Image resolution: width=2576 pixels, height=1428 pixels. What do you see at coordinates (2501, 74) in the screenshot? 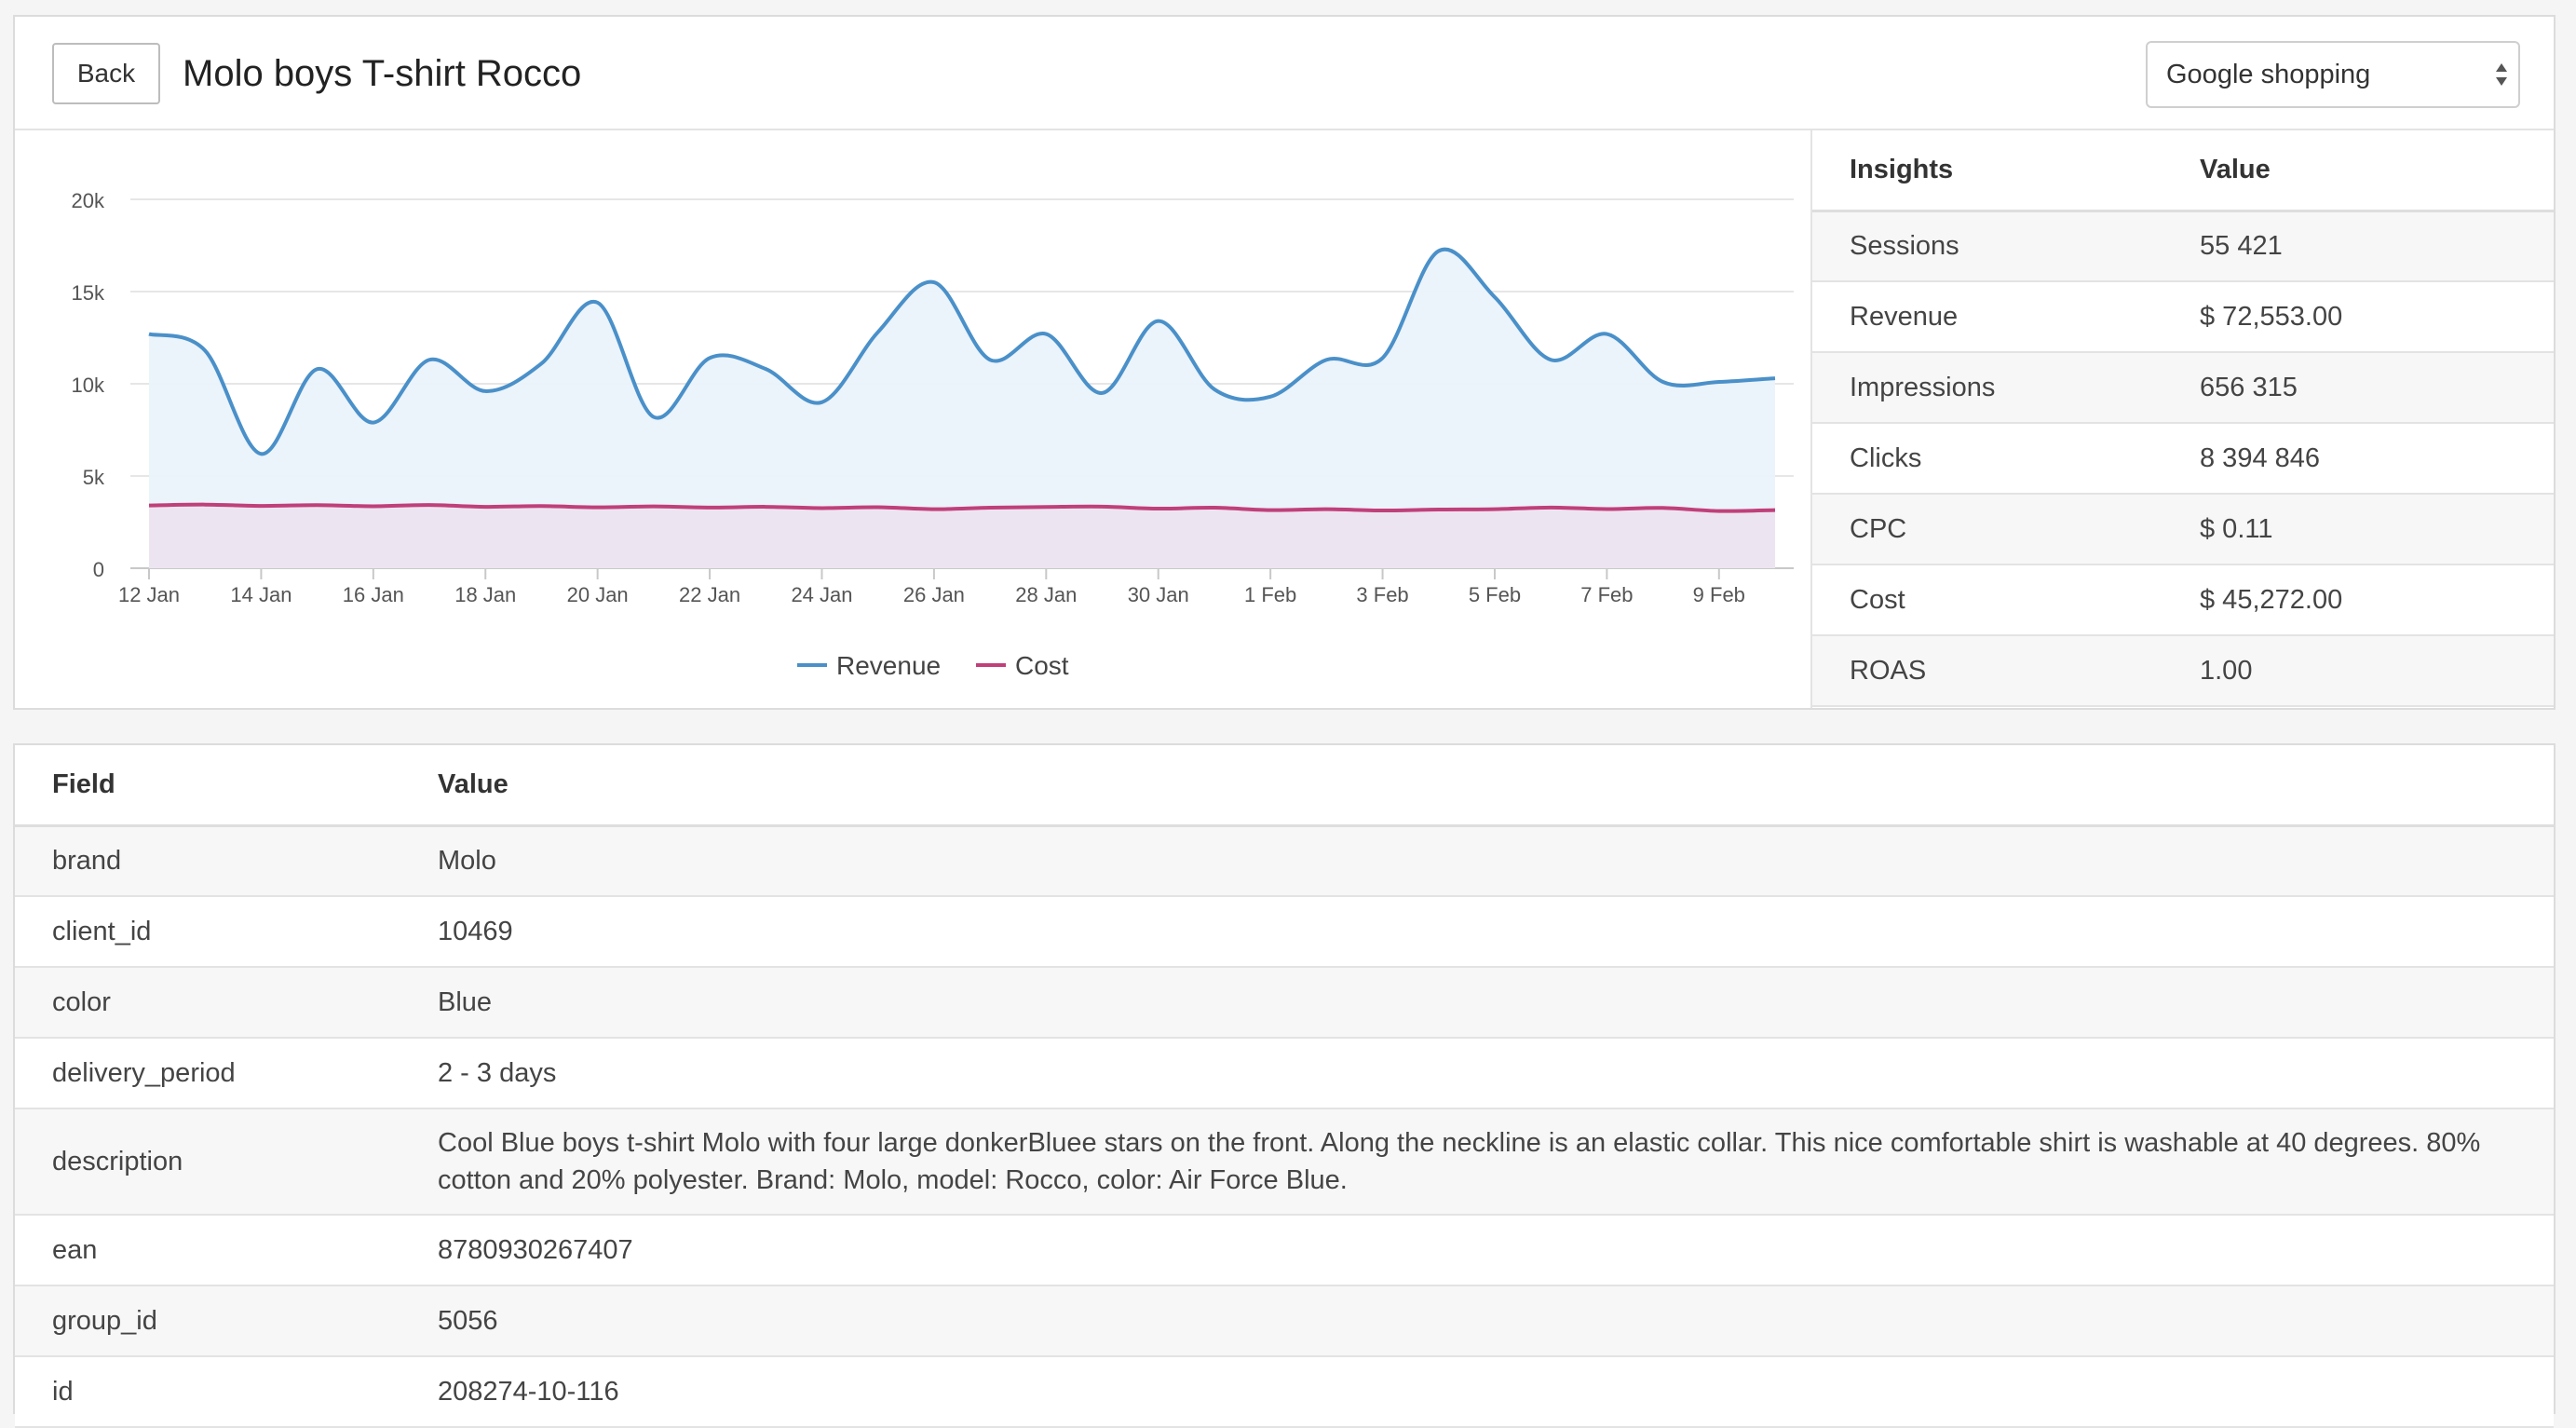
I see `select-arrows-icon` at bounding box center [2501, 74].